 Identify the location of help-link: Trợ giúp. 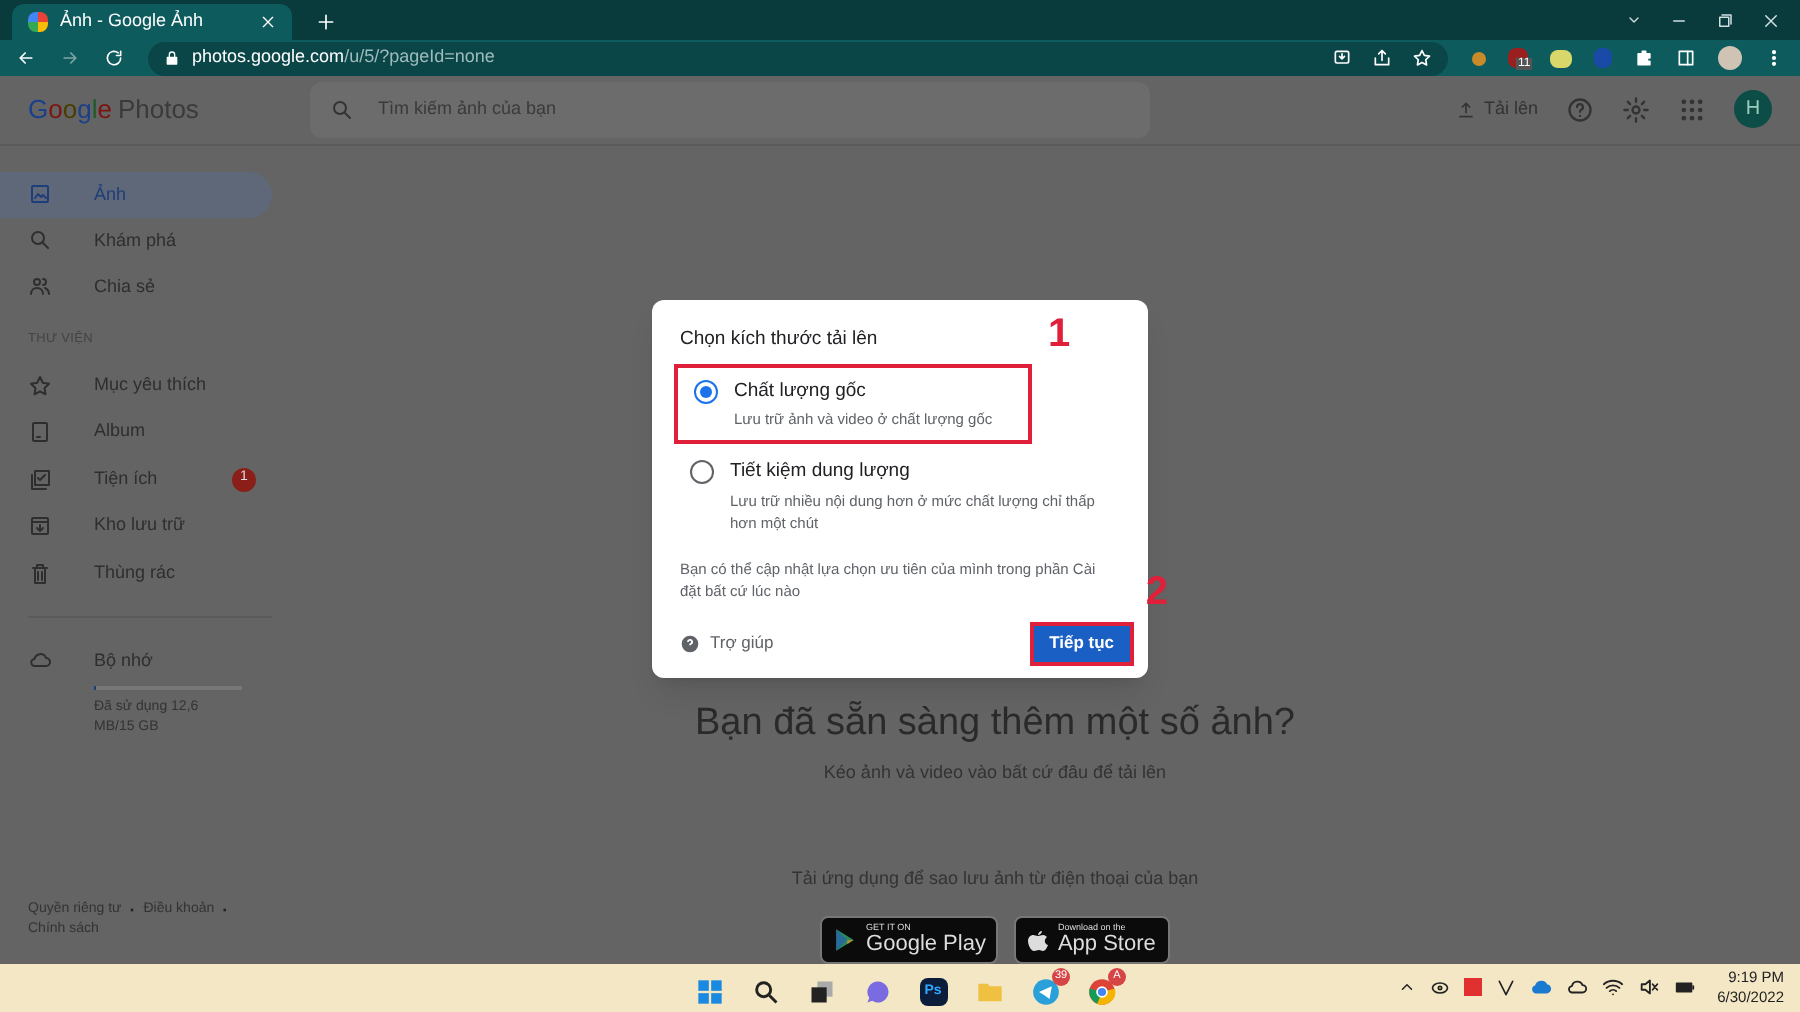
(727, 643).